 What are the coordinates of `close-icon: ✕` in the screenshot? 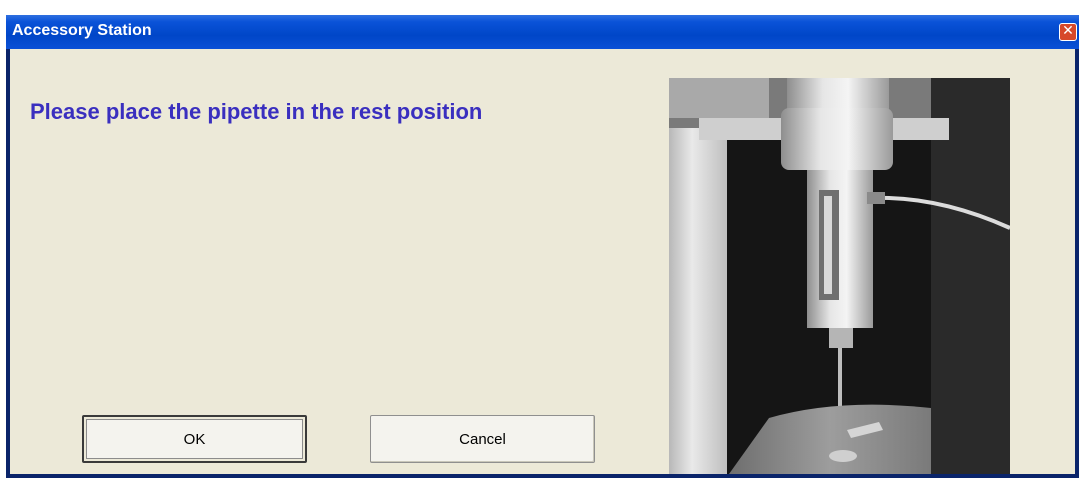 It's located at (1068, 31).